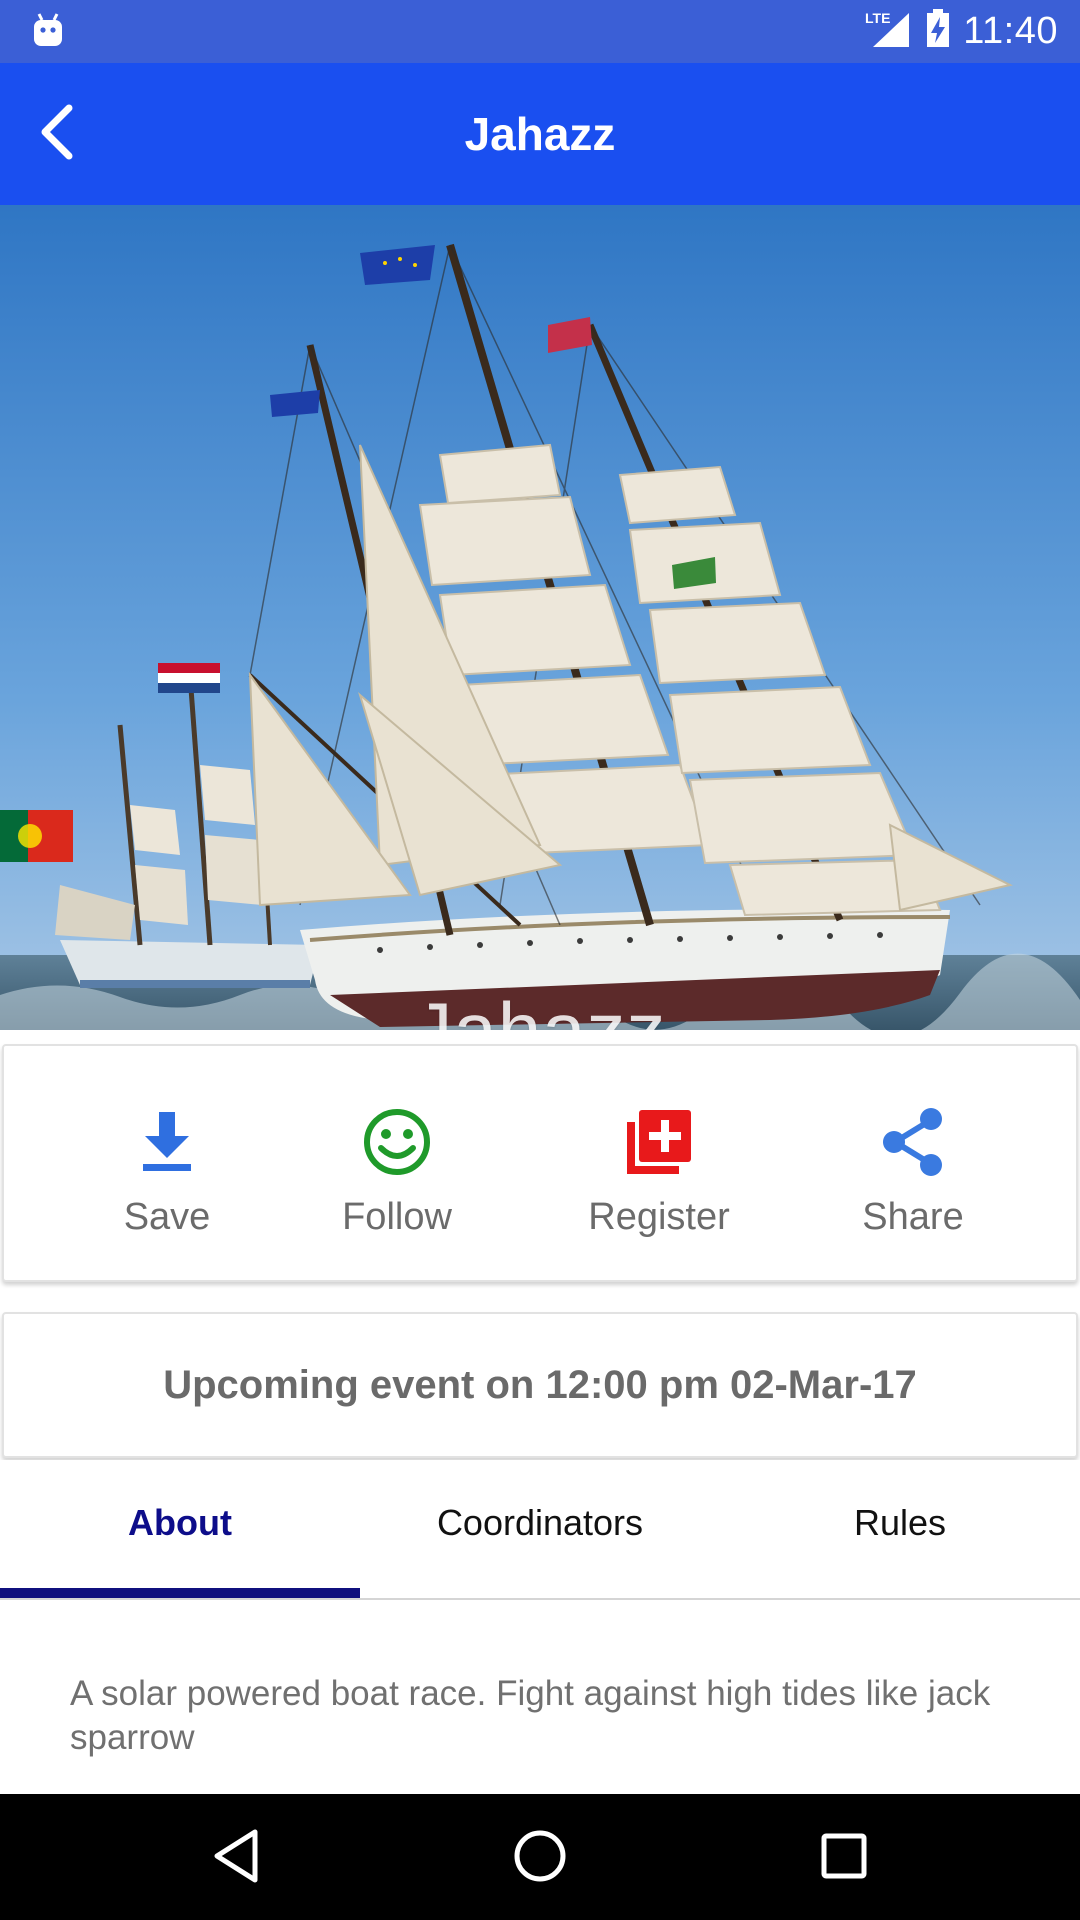 Image resolution: width=1080 pixels, height=1920 pixels. What do you see at coordinates (900, 1530) in the screenshot?
I see `tab-rules: Rules` at bounding box center [900, 1530].